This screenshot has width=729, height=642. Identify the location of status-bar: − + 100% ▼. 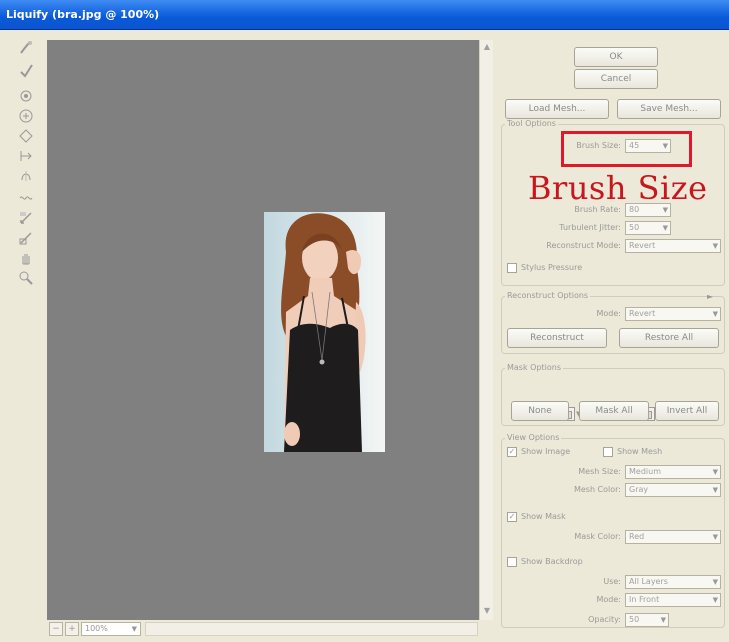
(270, 629).